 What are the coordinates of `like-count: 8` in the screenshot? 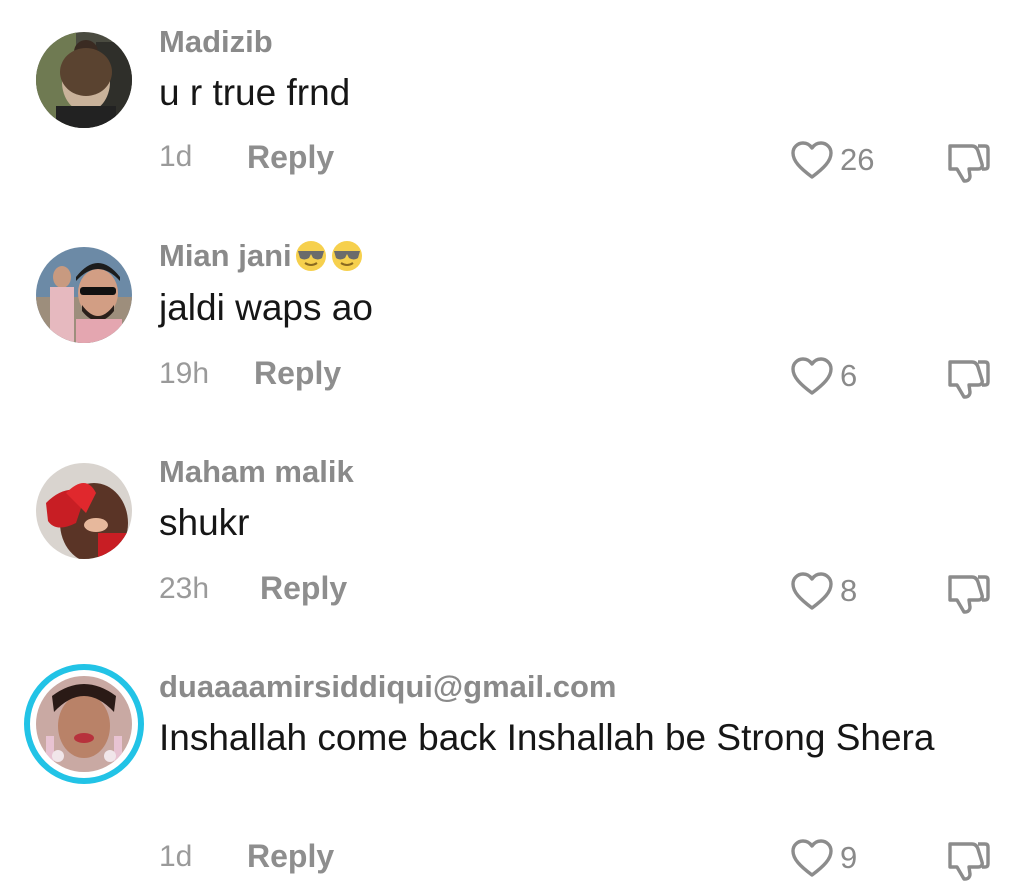 It's located at (849, 590).